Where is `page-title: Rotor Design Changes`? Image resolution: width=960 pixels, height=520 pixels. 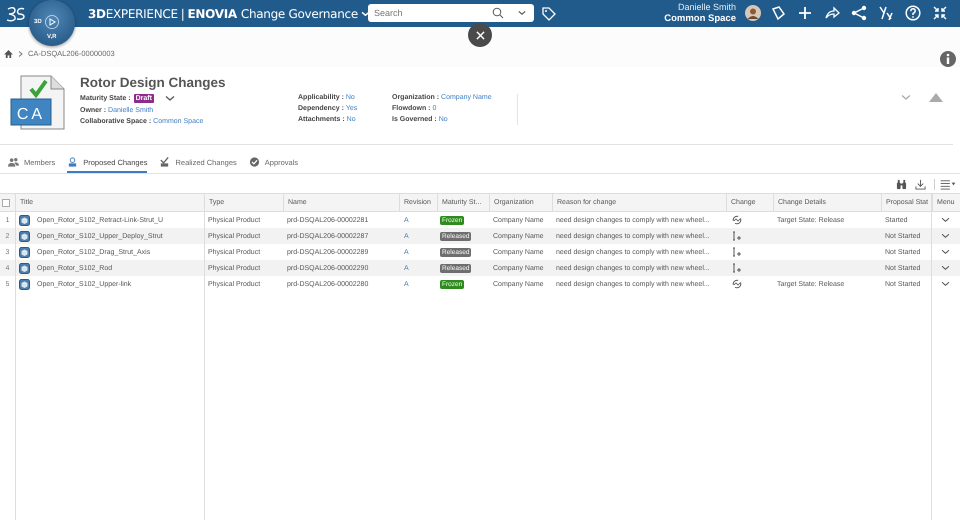 page-title: Rotor Design Changes is located at coordinates (153, 82).